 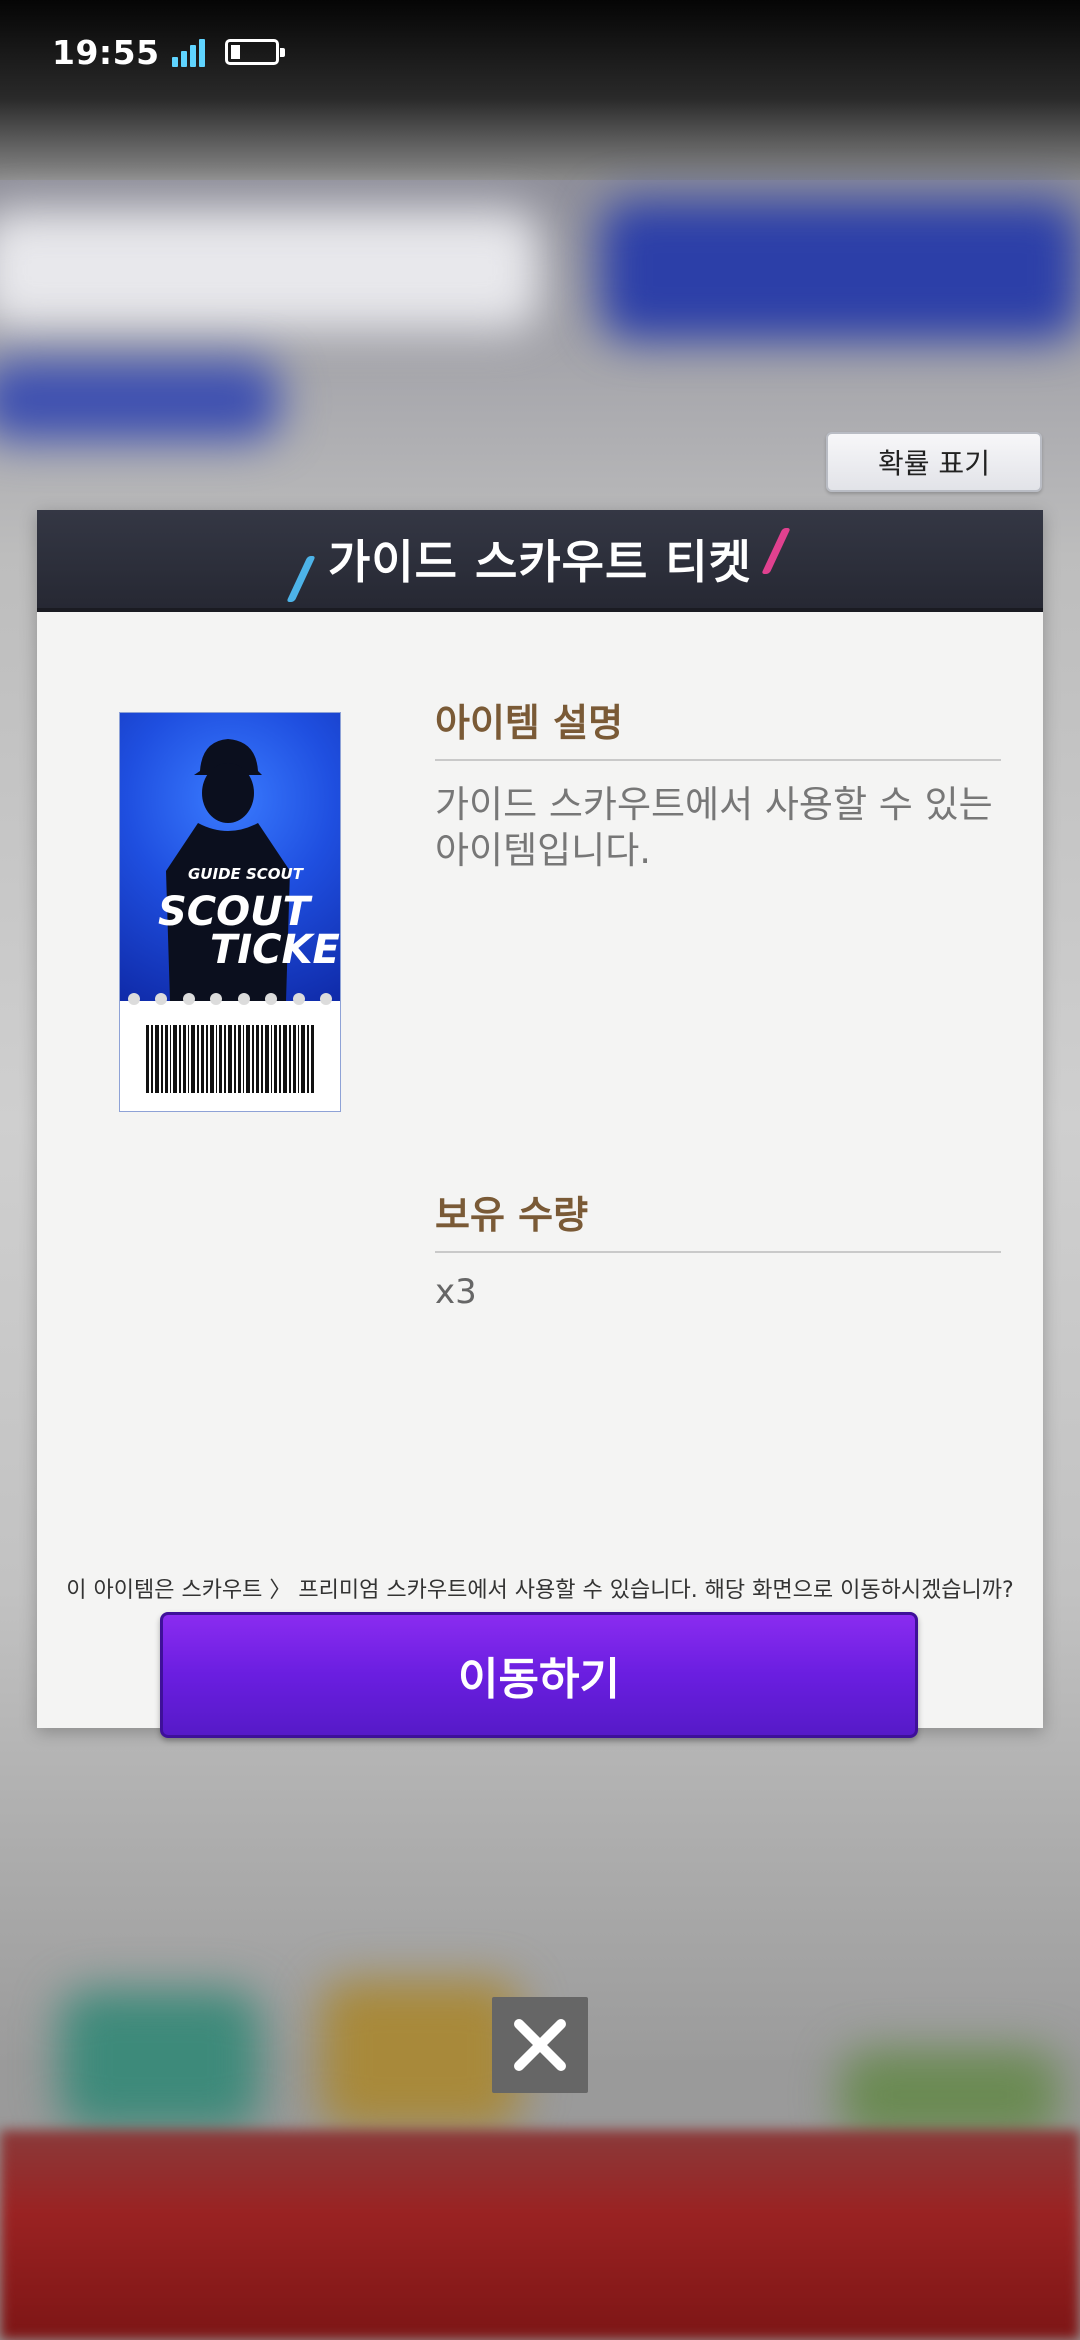 I want to click on slash-decoration-left, so click(x=301, y=579).